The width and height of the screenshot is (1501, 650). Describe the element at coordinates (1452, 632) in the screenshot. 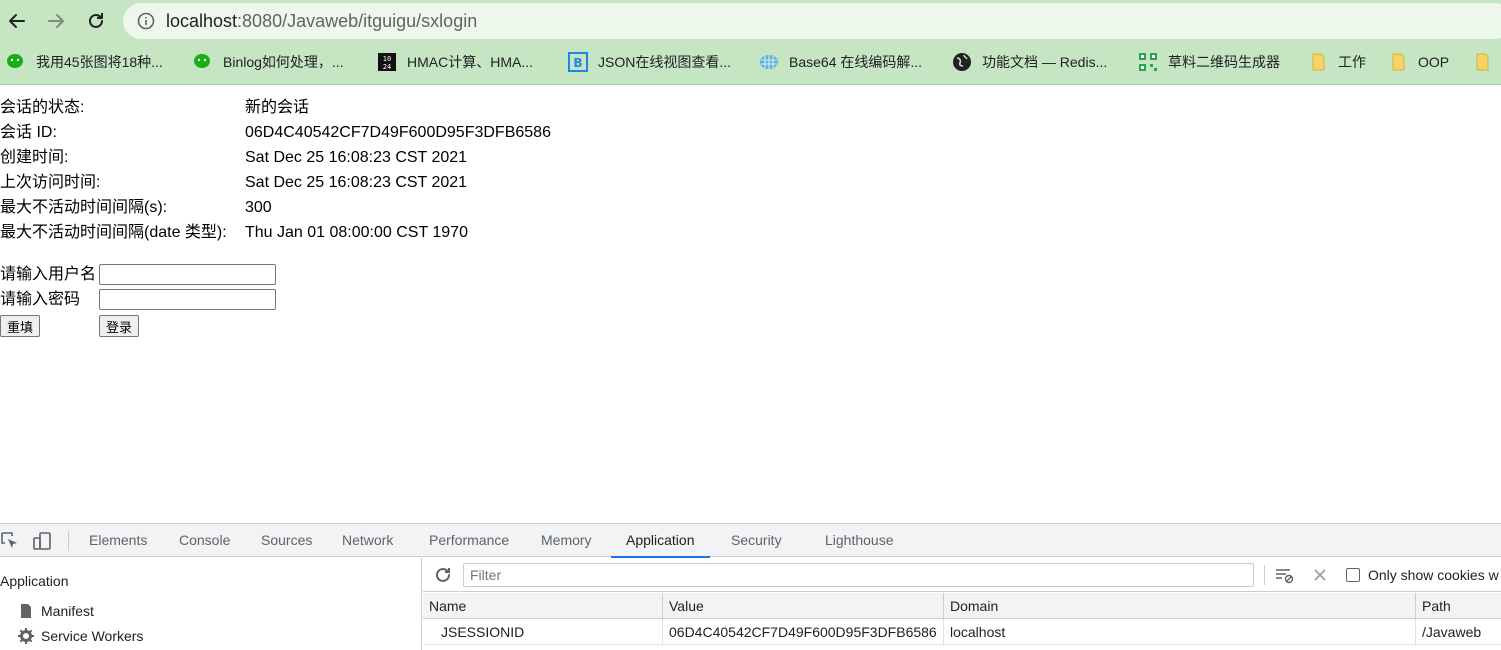

I see `cell-path: /Javaweb` at that location.